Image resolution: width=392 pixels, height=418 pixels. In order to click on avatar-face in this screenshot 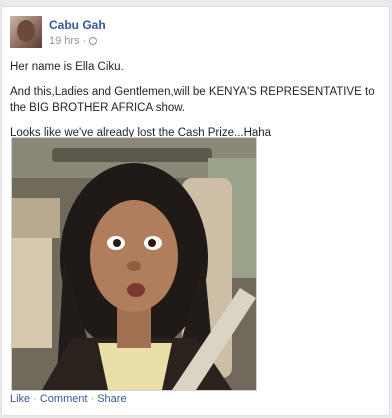, I will do `click(26, 31)`.